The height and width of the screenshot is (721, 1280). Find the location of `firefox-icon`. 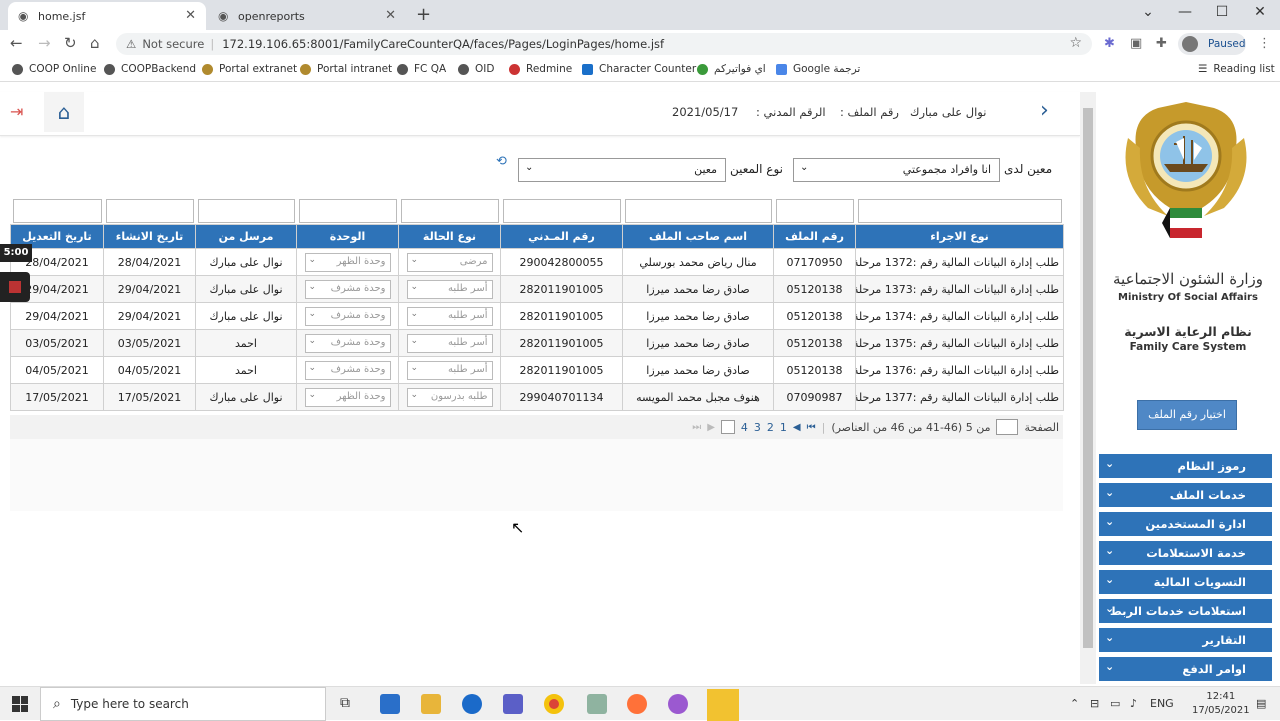

firefox-icon is located at coordinates (637, 704).